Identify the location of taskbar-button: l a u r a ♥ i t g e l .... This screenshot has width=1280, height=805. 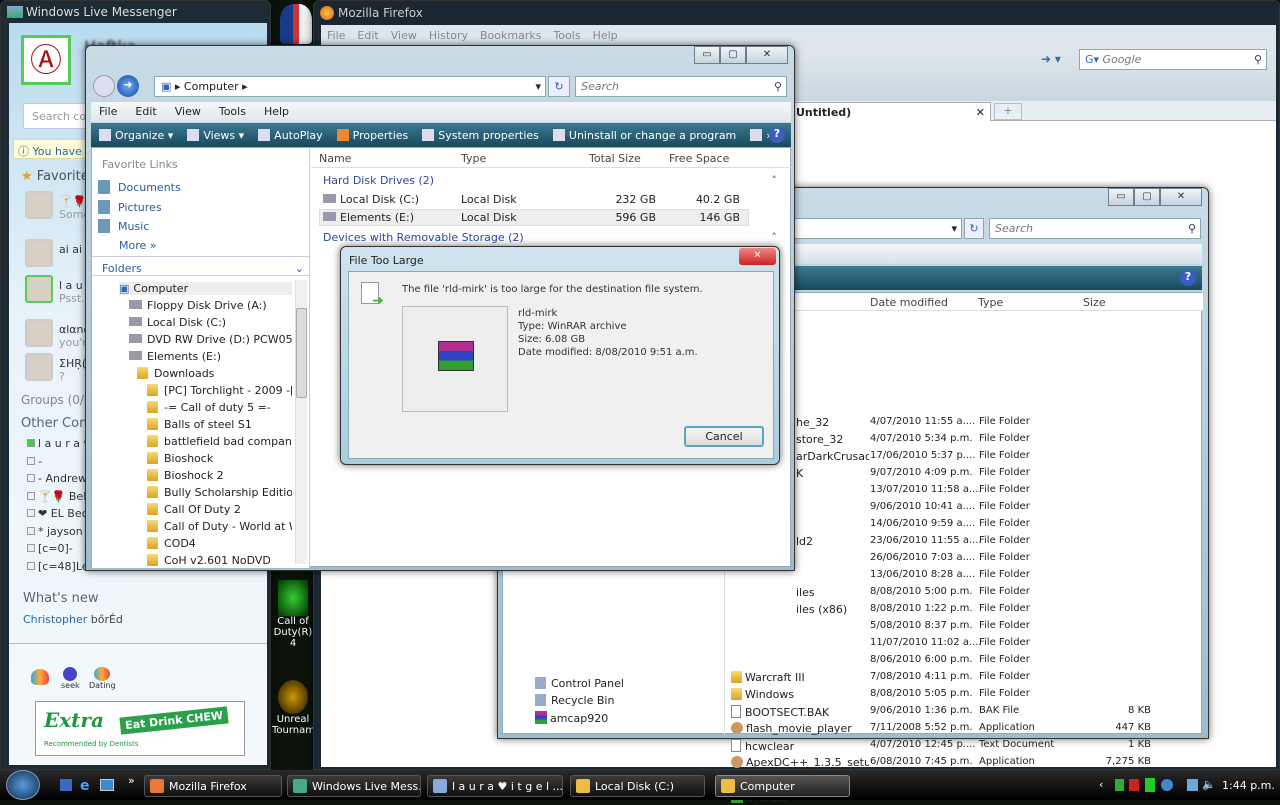
(495, 786).